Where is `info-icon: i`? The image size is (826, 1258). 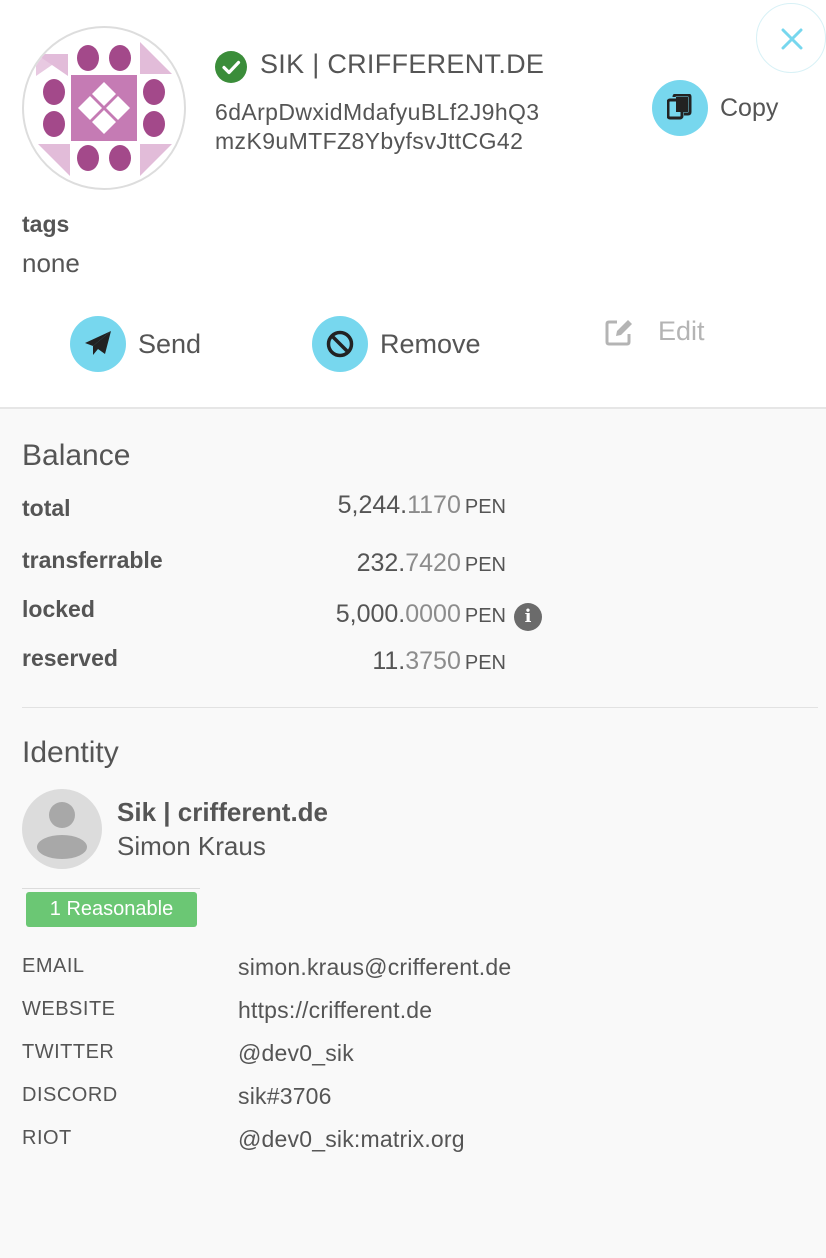 info-icon: i is located at coordinates (528, 617).